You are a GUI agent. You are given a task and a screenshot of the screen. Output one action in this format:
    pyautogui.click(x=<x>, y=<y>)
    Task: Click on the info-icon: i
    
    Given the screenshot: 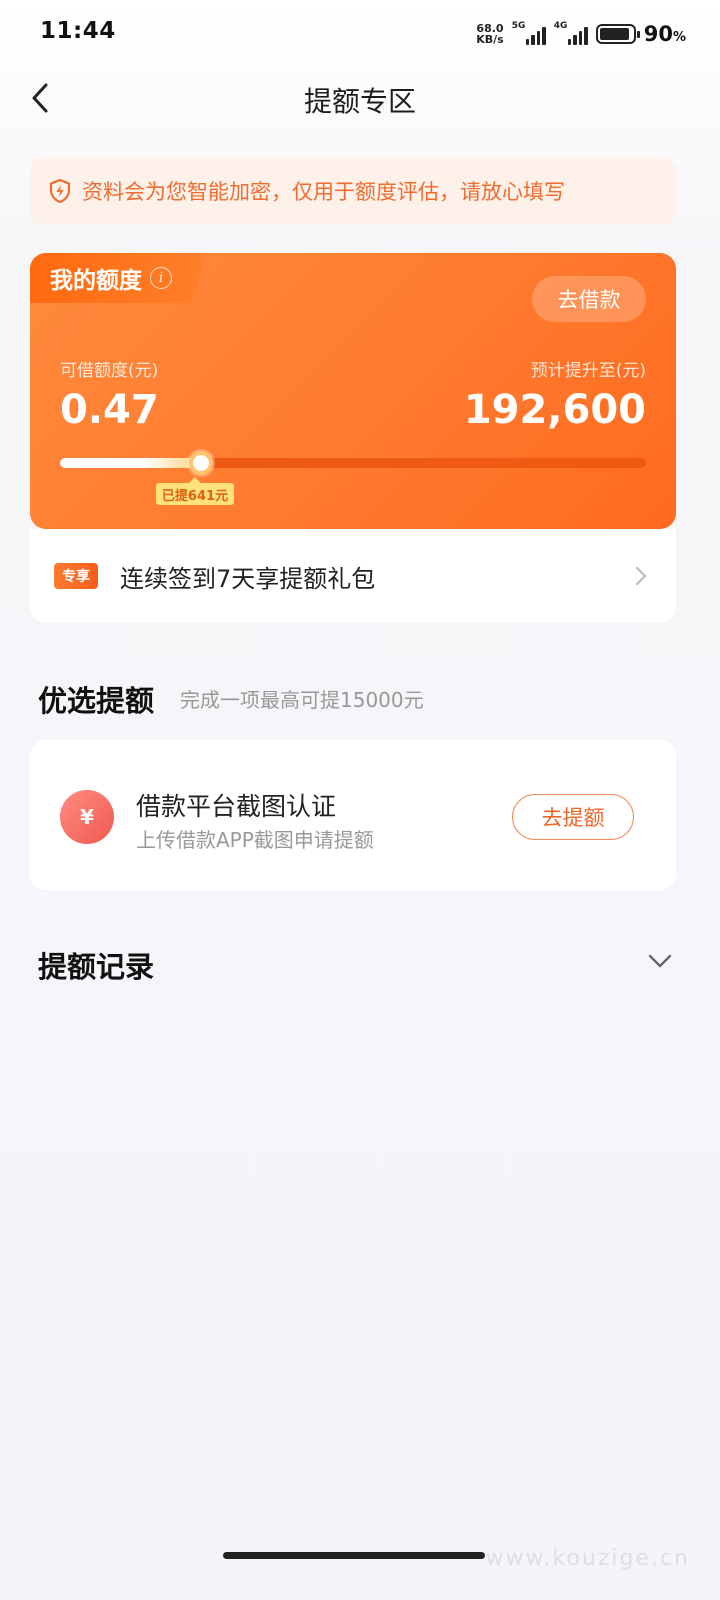 What is the action you would take?
    pyautogui.click(x=161, y=278)
    